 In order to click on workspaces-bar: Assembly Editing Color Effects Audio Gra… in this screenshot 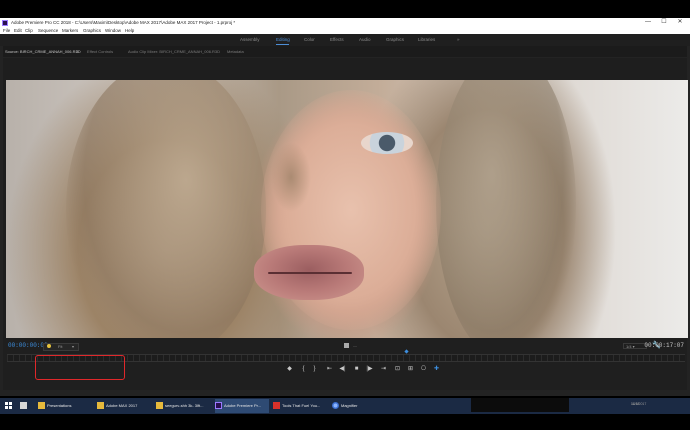, I will do `click(345, 40)`.